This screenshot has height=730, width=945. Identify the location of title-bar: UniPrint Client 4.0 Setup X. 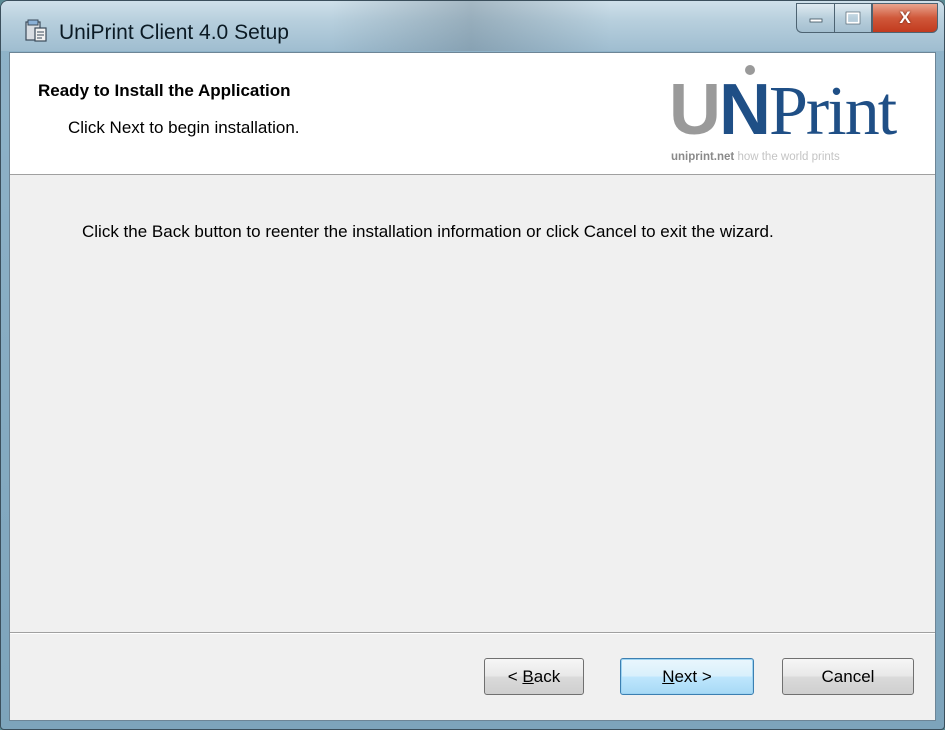
(472, 26).